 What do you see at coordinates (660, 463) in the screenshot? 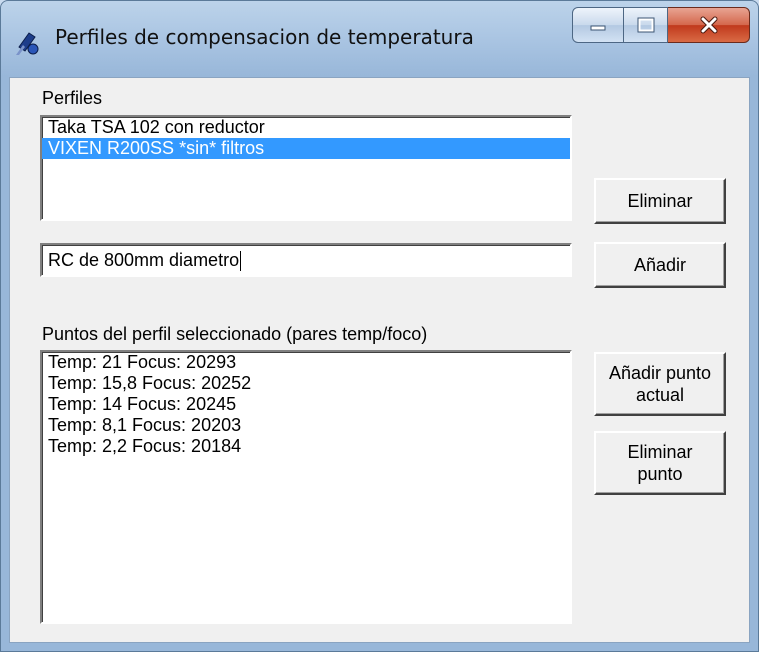
I see `delete-point-button: Eliminar punto` at bounding box center [660, 463].